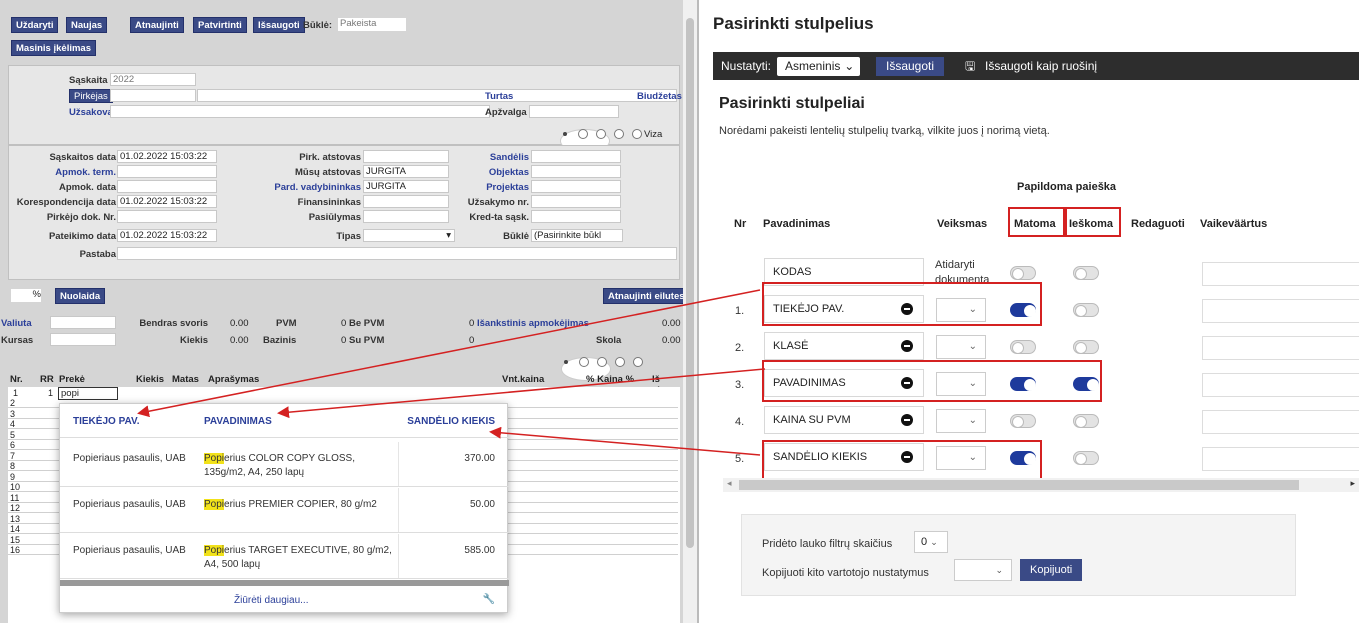  Describe the element at coordinates (279, 25) in the screenshot. I see `save-button: Išsaugoti` at that location.